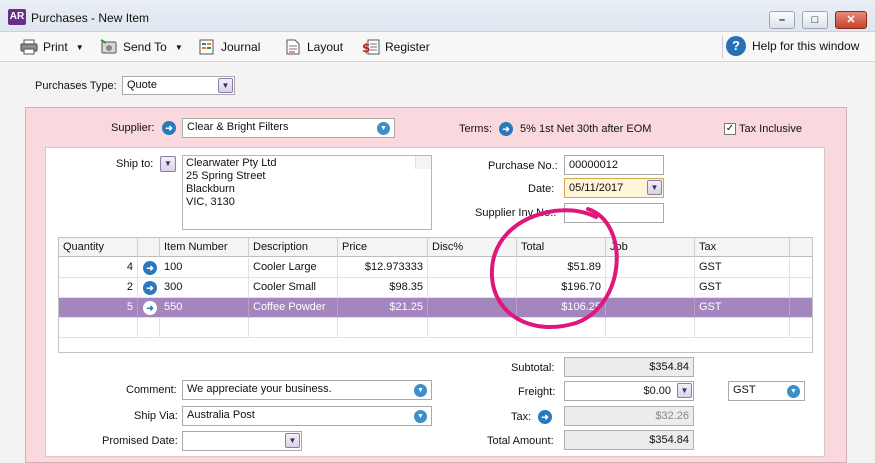 This screenshot has height=463, width=875. I want to click on description-cell: Cooler Small, so click(293, 288).